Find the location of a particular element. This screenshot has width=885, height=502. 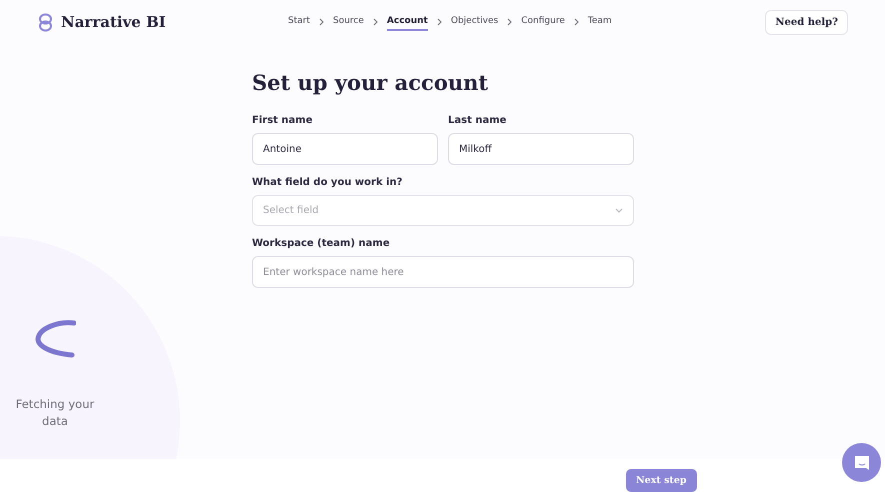

text-field: Antoine is located at coordinates (345, 149).